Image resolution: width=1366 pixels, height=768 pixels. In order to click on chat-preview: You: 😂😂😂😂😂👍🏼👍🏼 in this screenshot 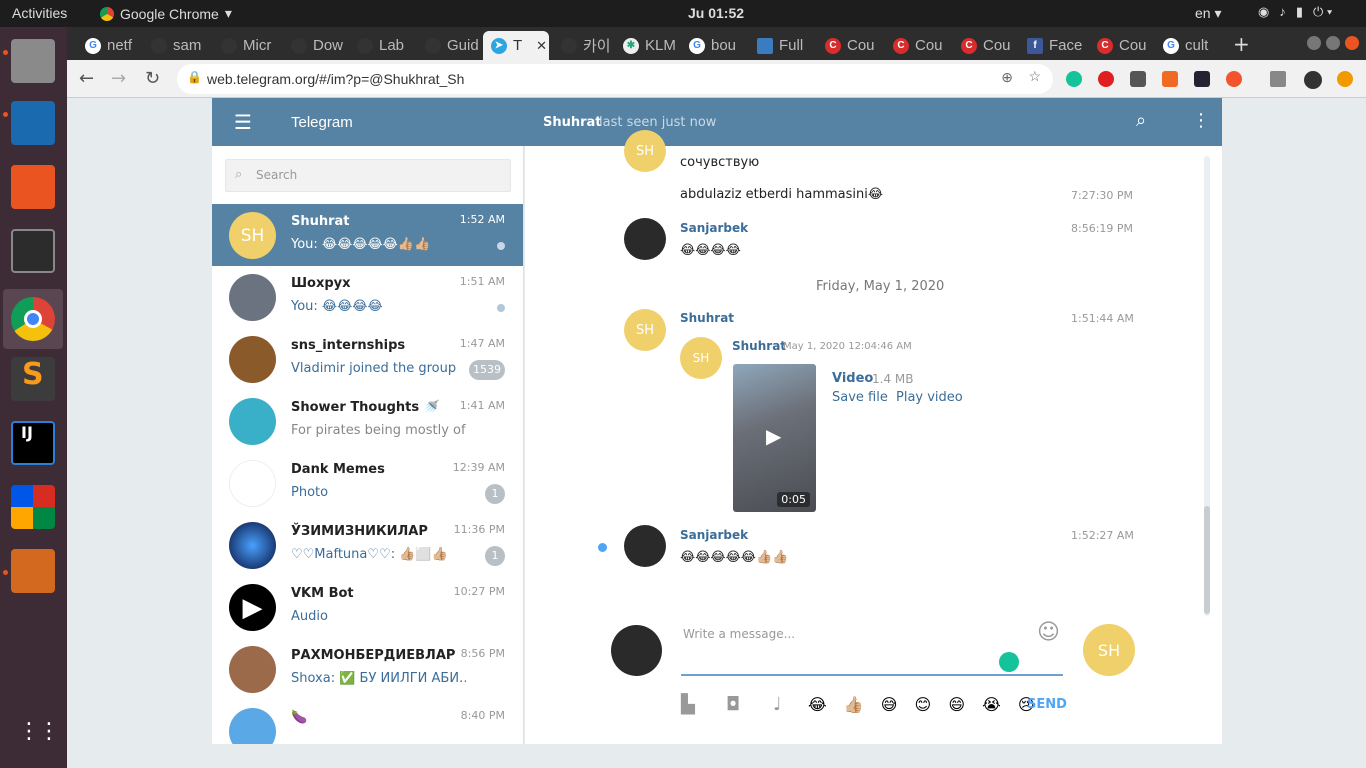, I will do `click(361, 244)`.